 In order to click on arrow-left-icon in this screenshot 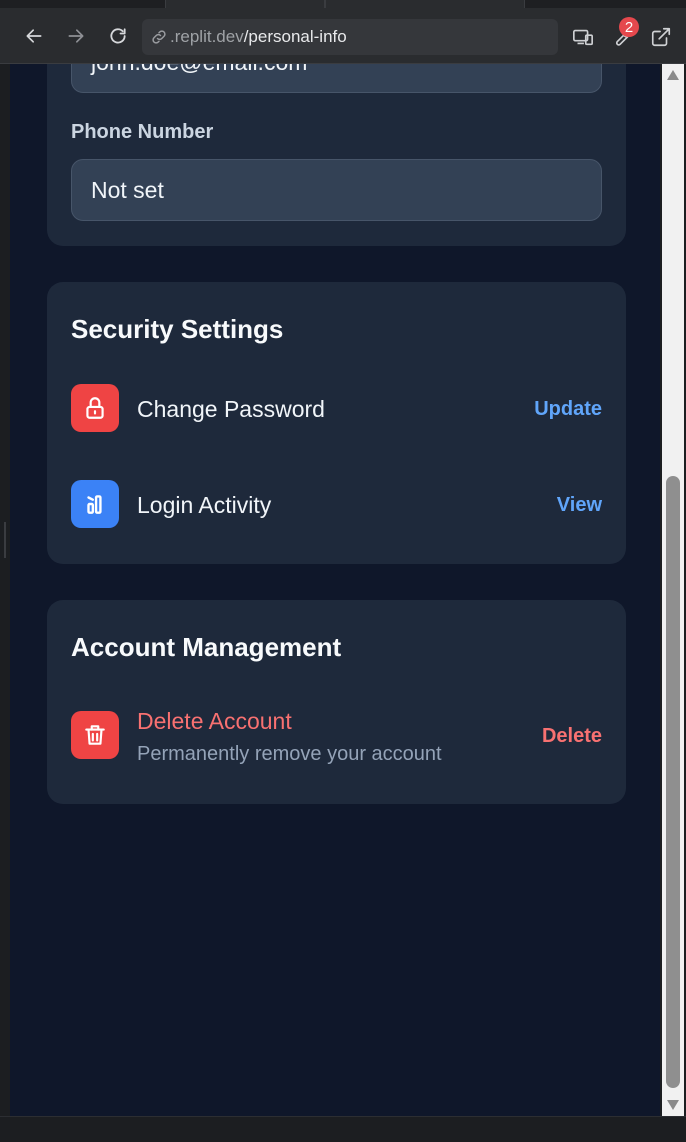, I will do `click(34, 36)`.